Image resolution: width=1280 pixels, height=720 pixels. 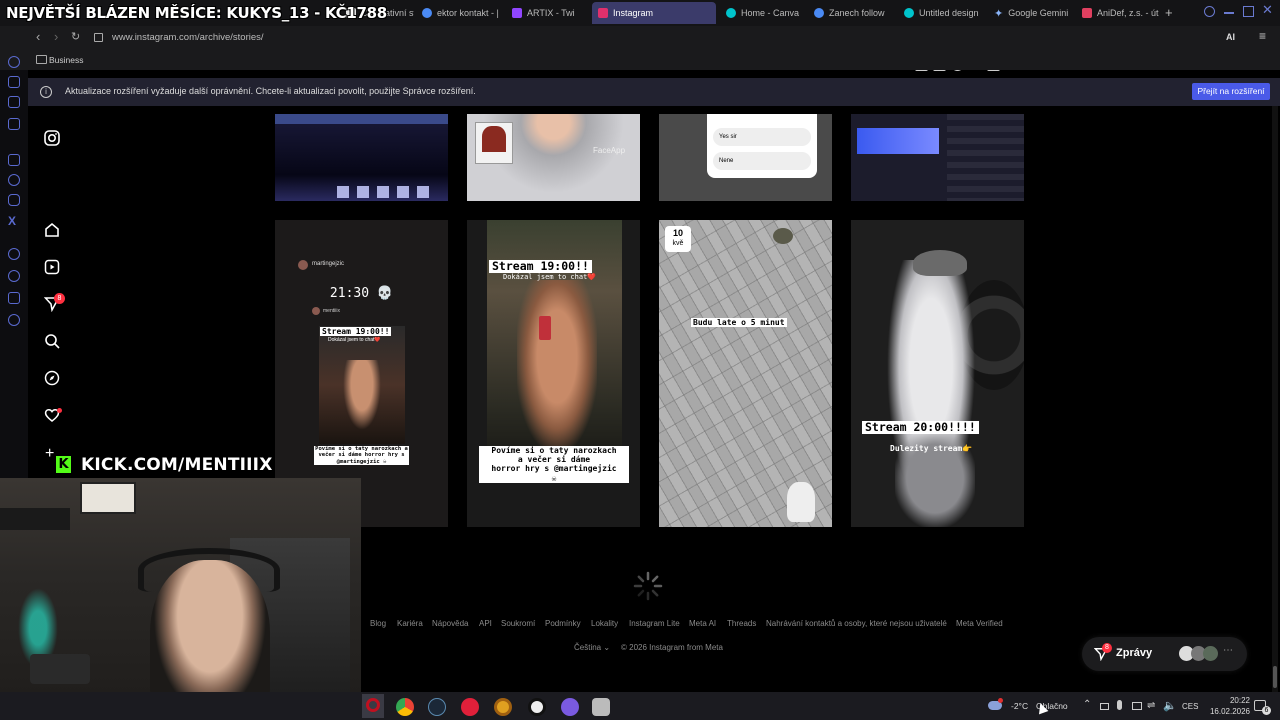 I want to click on footer-link-meta-ai: Meta AI, so click(x=702, y=623).